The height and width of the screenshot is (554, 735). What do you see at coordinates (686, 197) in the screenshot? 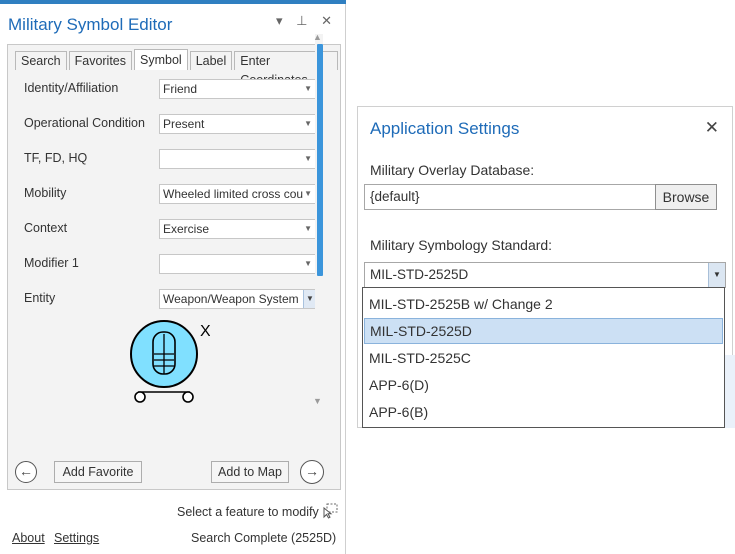
I see `browse-button: Browse` at bounding box center [686, 197].